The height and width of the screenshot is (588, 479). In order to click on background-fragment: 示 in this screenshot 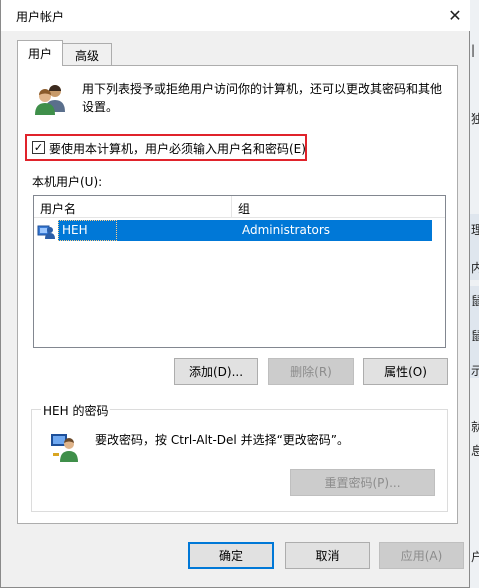, I will do `click(475, 371)`.